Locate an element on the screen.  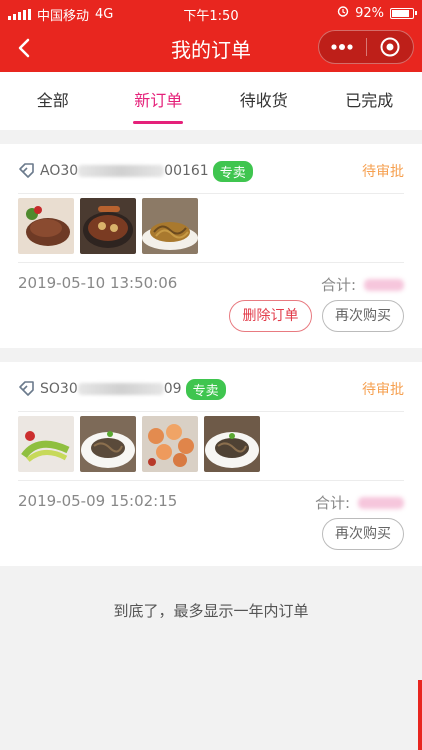
product-image-steak is located at coordinates (46, 226).